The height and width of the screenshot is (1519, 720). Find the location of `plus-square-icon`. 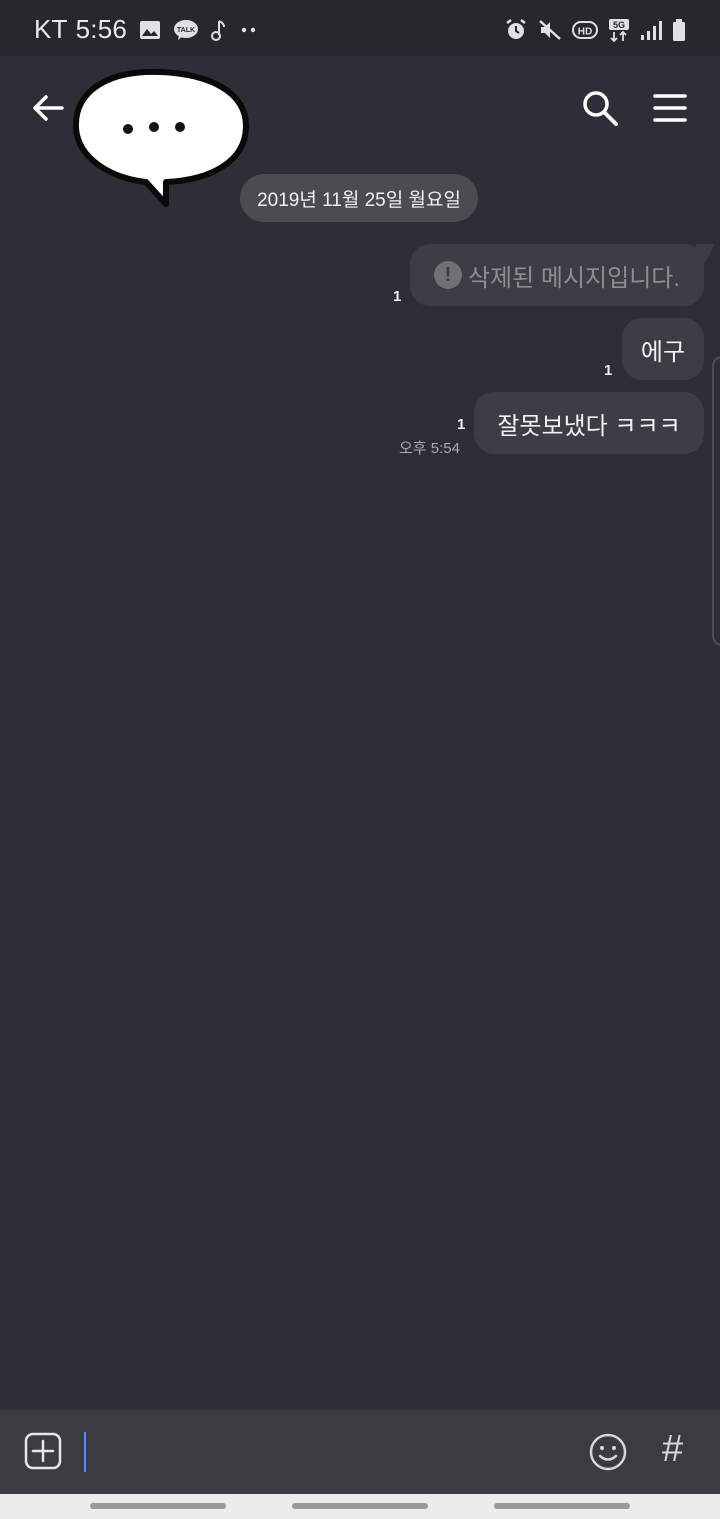

plus-square-icon is located at coordinates (43, 1451).